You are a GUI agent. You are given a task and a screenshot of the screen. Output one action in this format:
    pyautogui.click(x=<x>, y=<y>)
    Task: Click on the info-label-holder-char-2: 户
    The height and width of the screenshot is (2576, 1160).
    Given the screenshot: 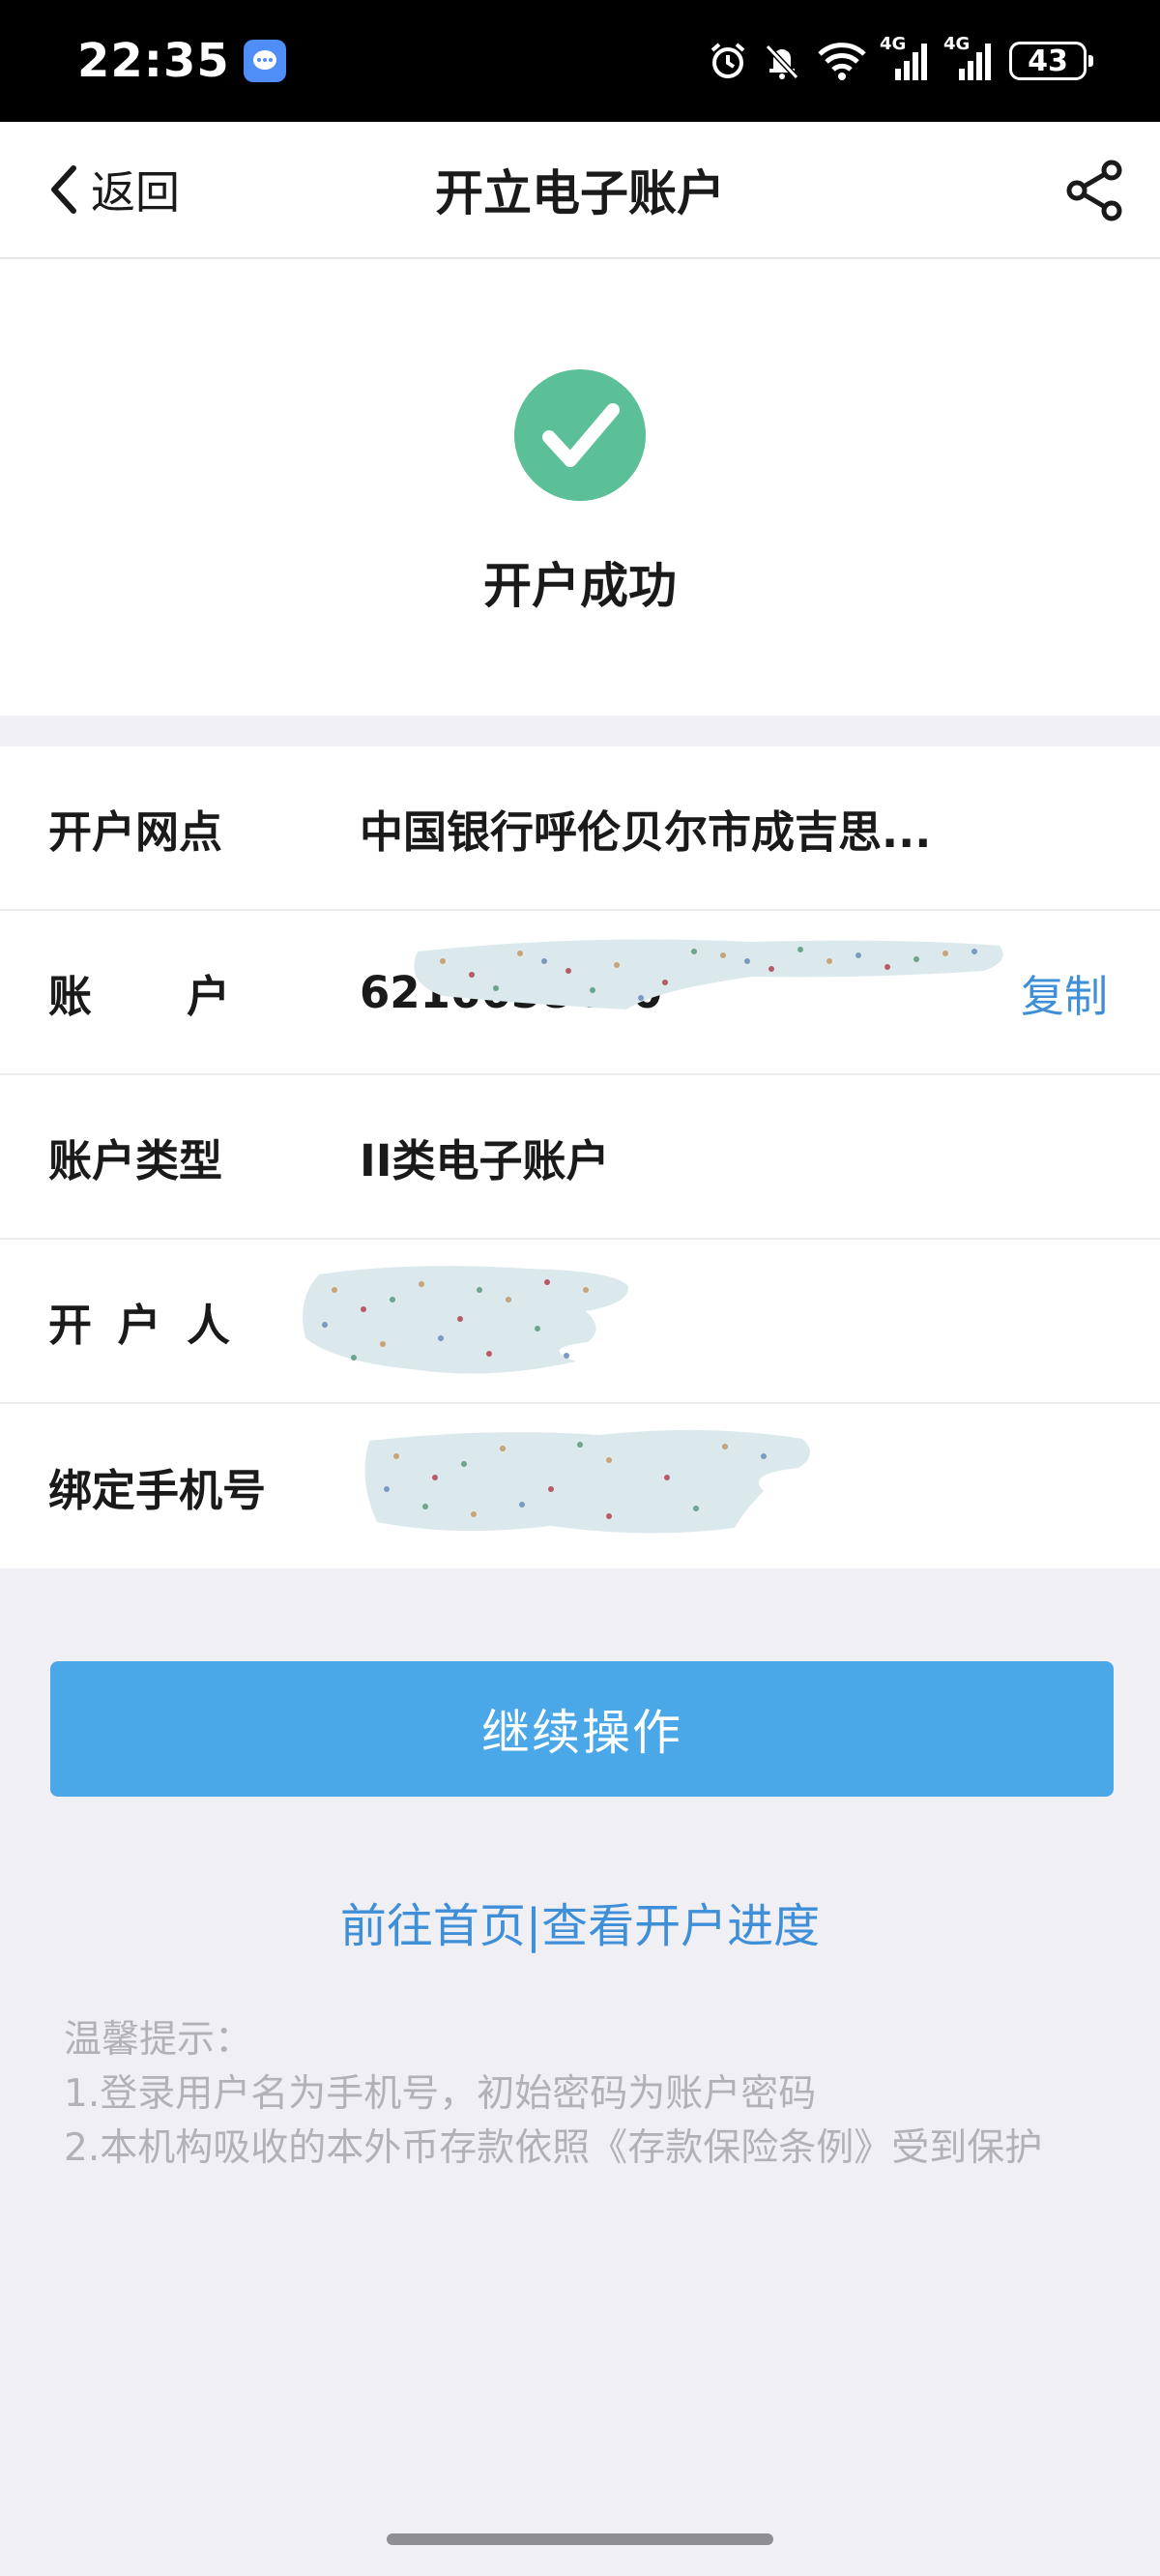 What is the action you would take?
    pyautogui.click(x=139, y=1325)
    